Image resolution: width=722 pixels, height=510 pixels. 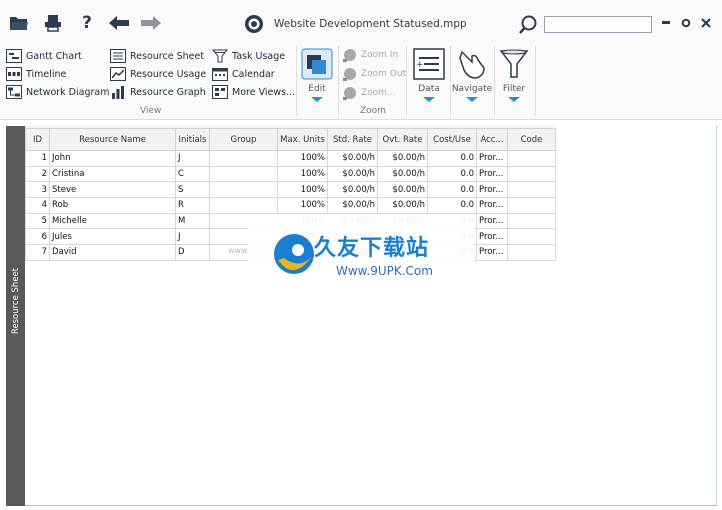 I want to click on cell-initials: M, so click(x=192, y=221).